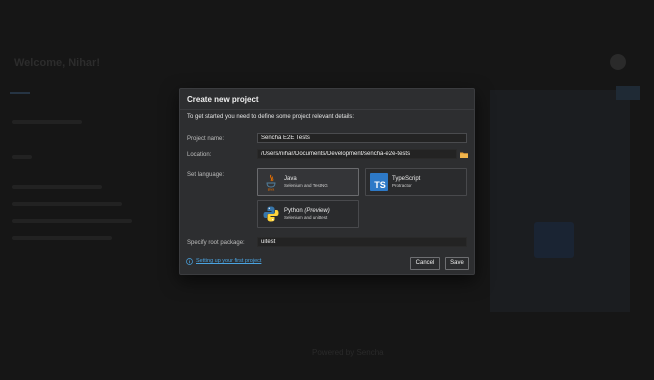 The image size is (654, 380). Describe the element at coordinates (306, 217) in the screenshot. I see `language-description: Selenium and unittest` at that location.